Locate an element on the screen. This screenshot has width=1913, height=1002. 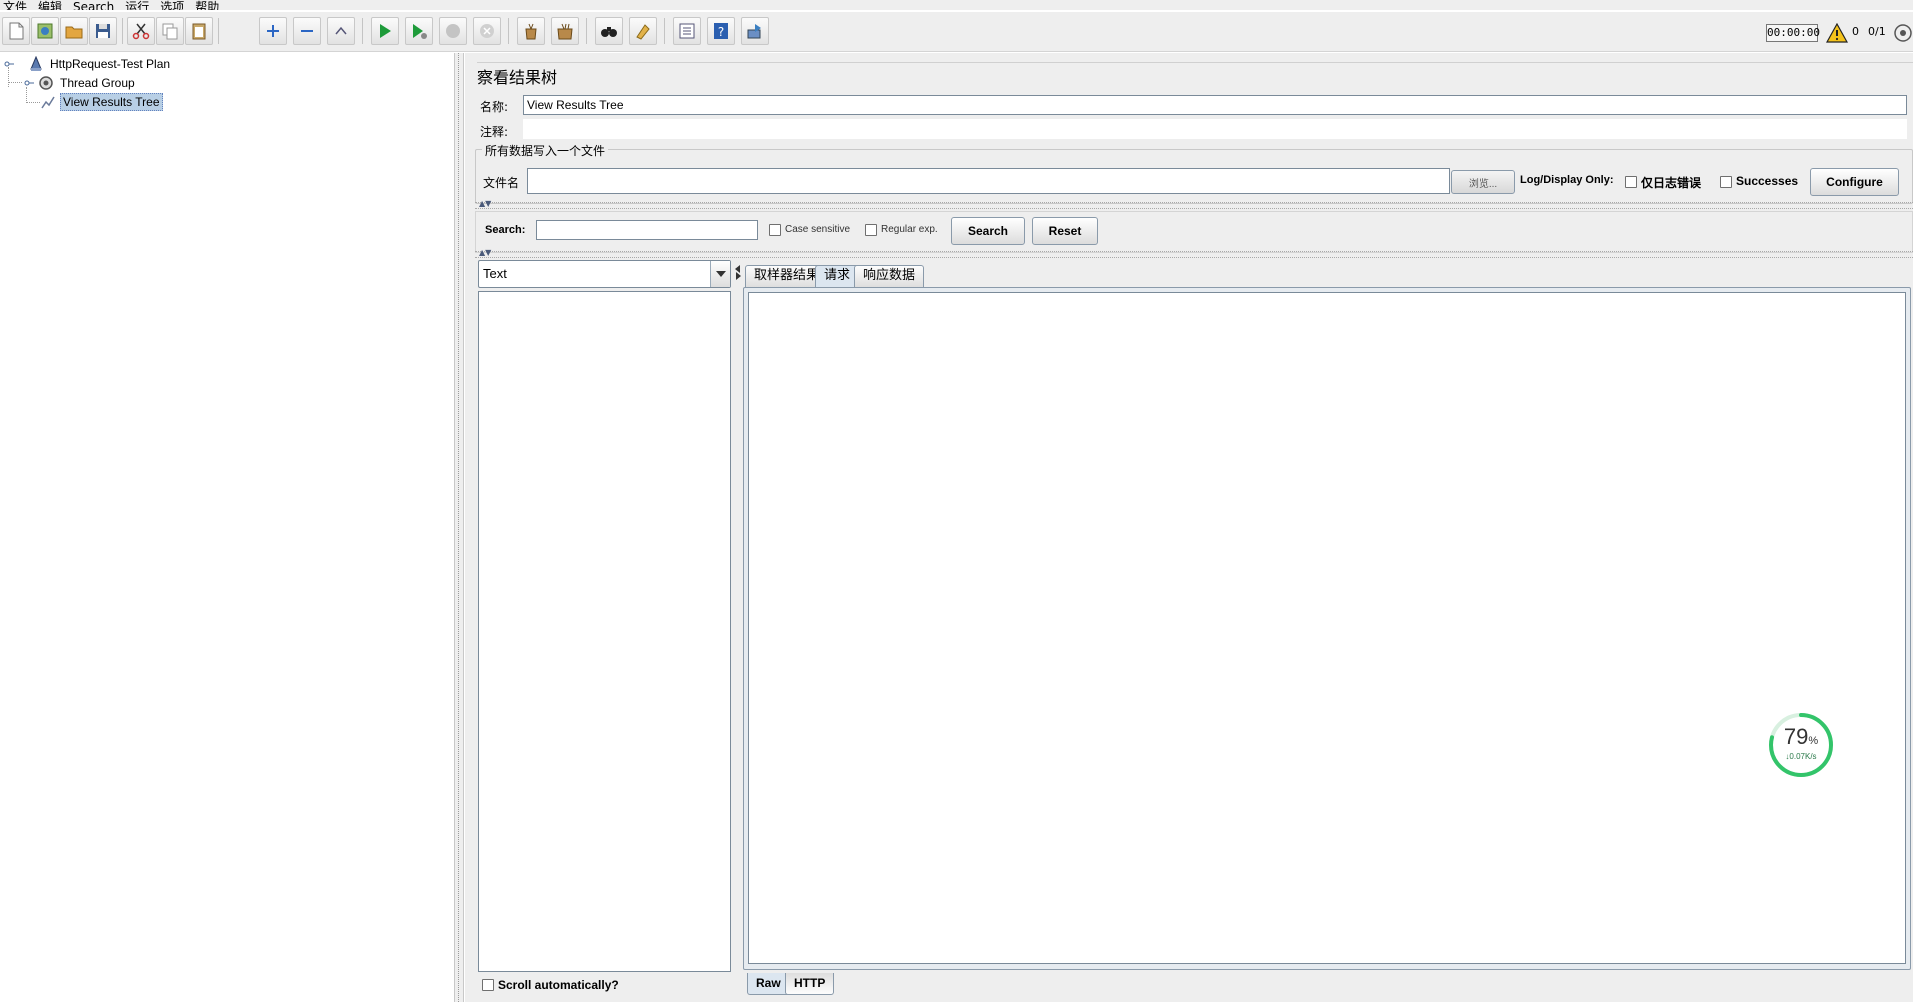
thread-group-icon is located at coordinates (46, 83).